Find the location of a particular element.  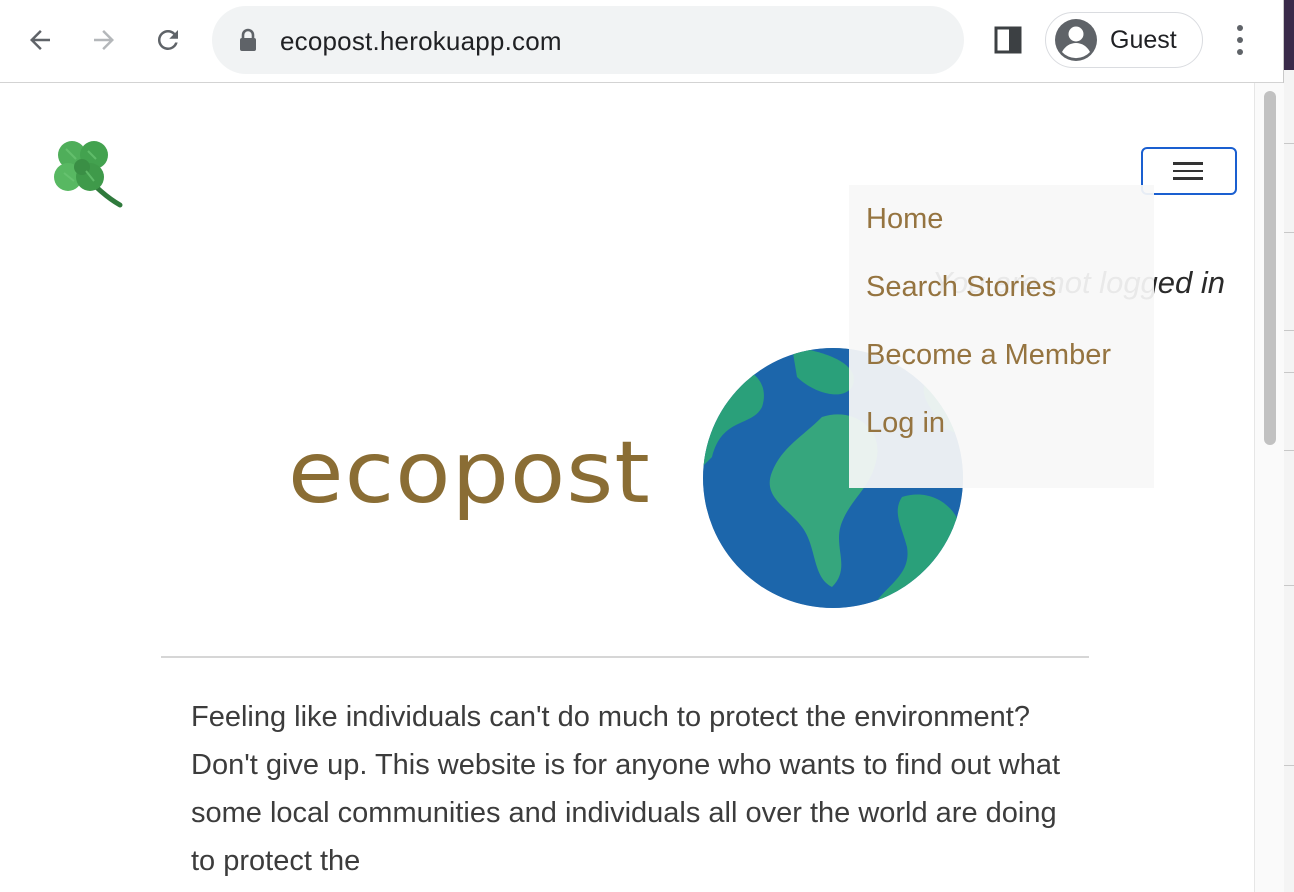

side-panel-icon is located at coordinates (1008, 40).